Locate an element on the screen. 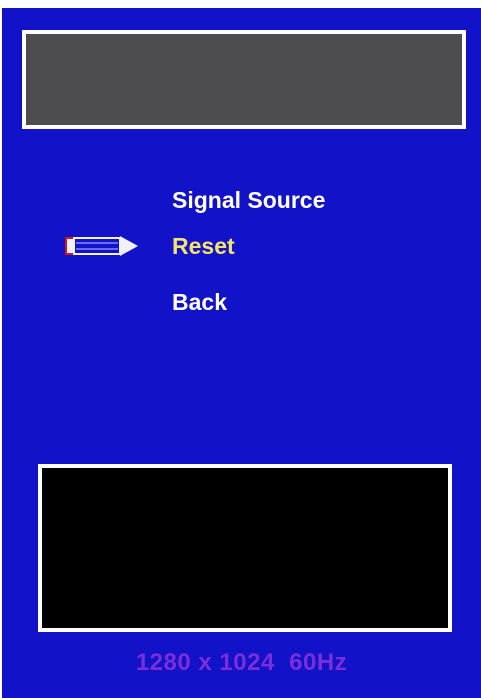 The height and width of the screenshot is (698, 481). menu-item-back: Back is located at coordinates (199, 302).